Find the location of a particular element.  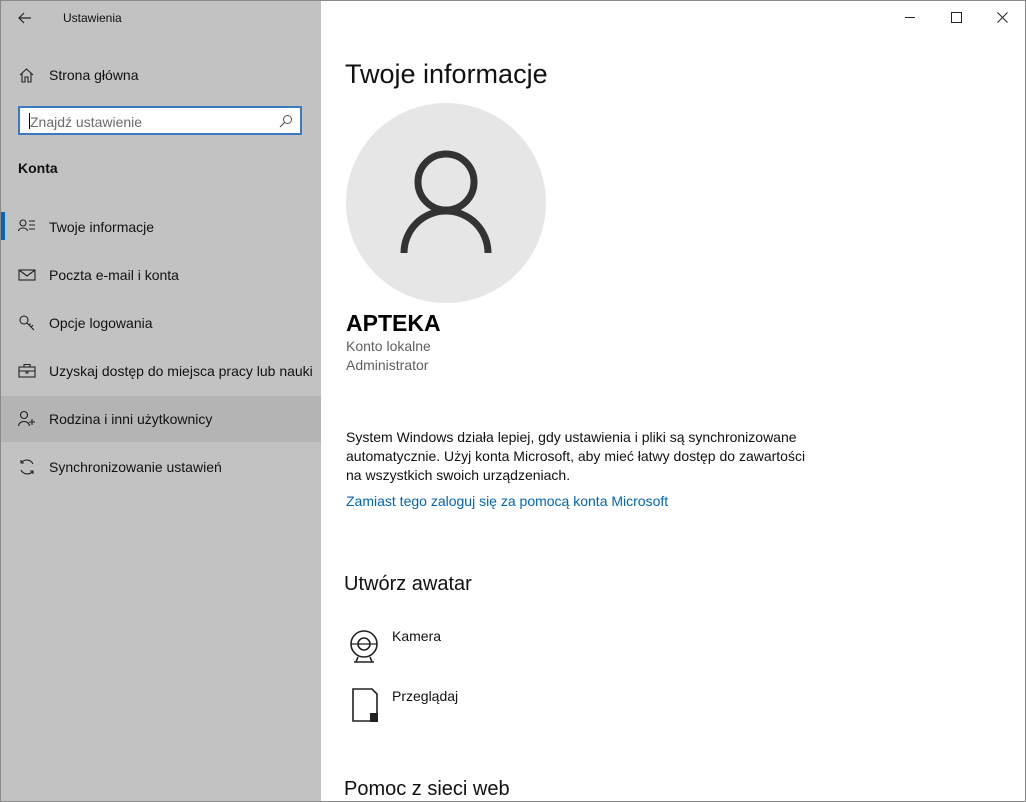

close-button is located at coordinates (1002, 17).